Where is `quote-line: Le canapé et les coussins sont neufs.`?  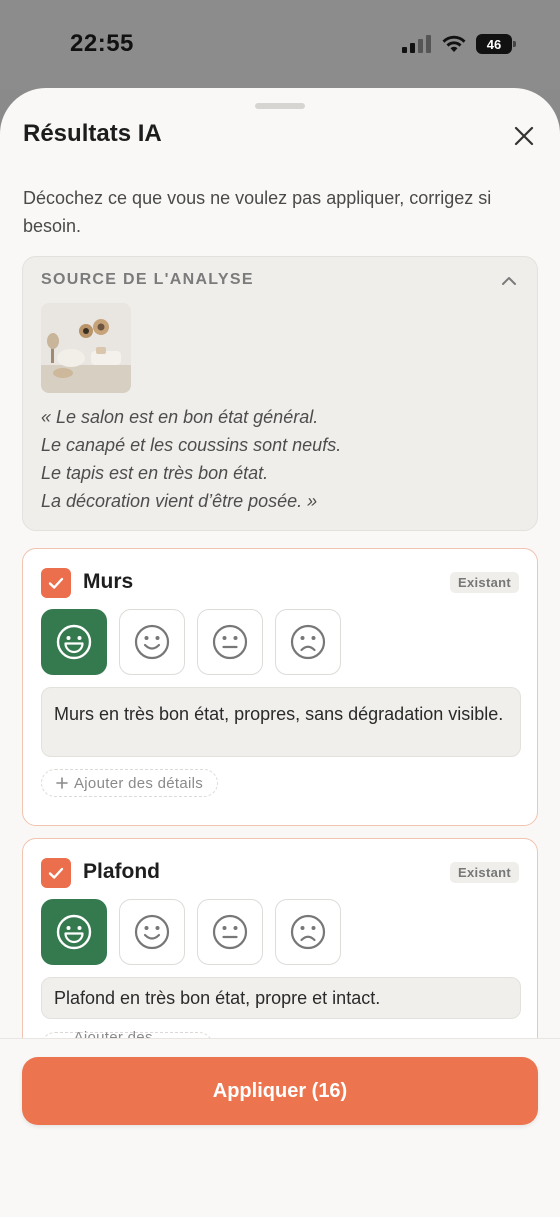
quote-line: Le canapé et les coussins sont neufs. is located at coordinates (191, 445).